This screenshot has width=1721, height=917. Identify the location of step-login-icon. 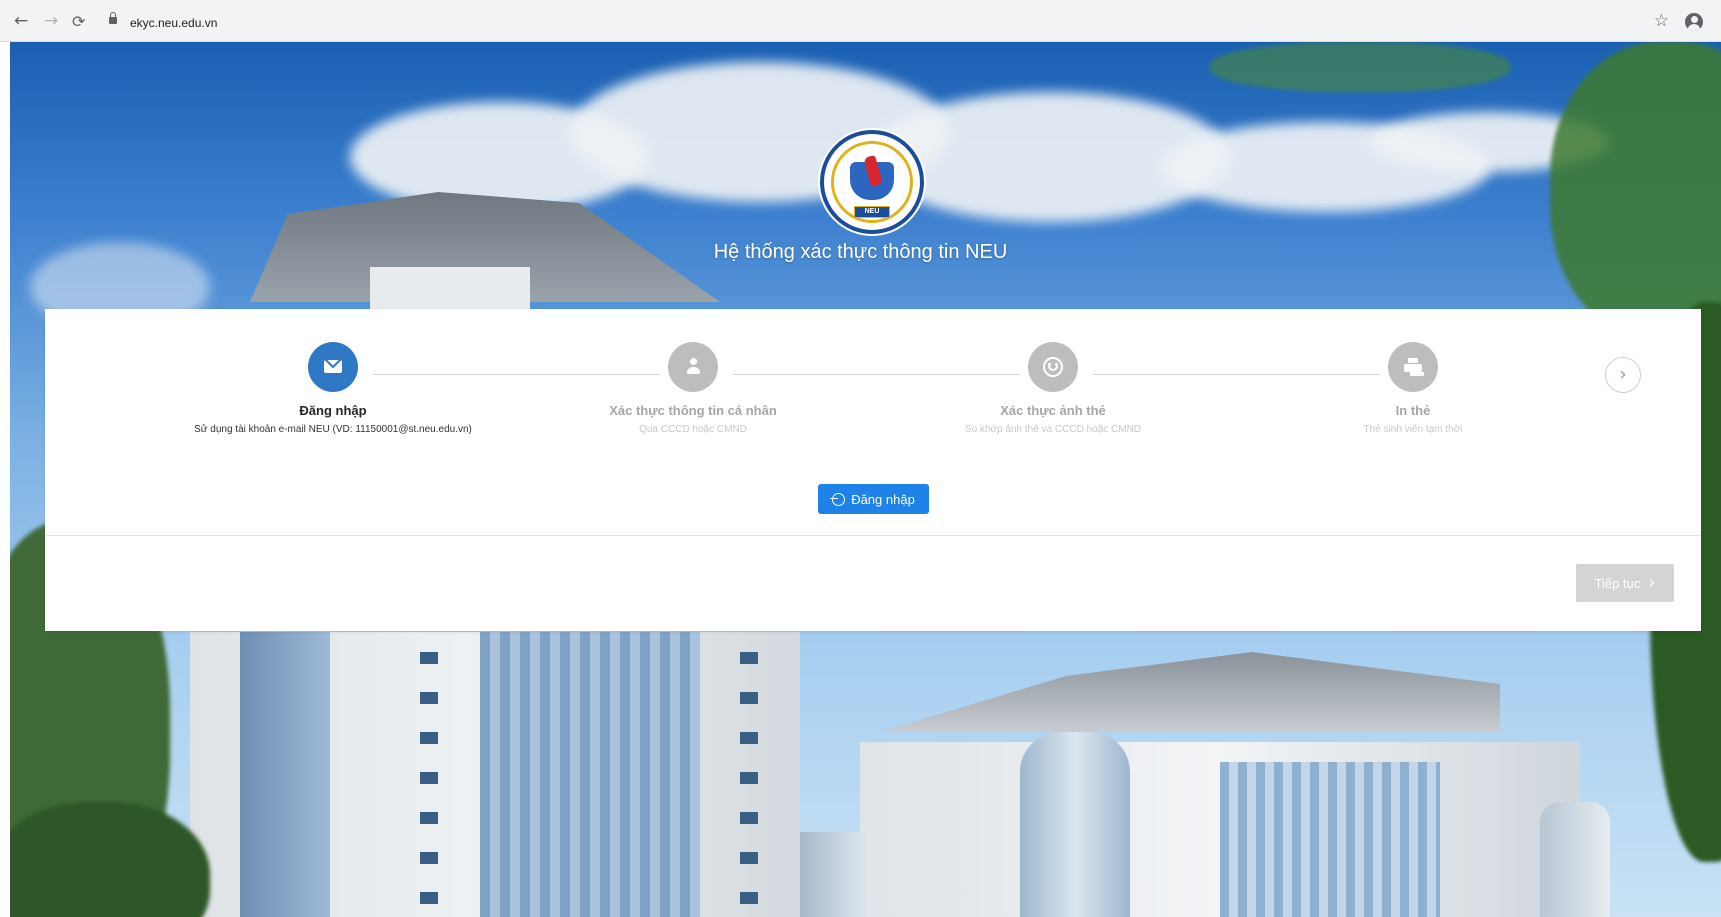
(333, 367).